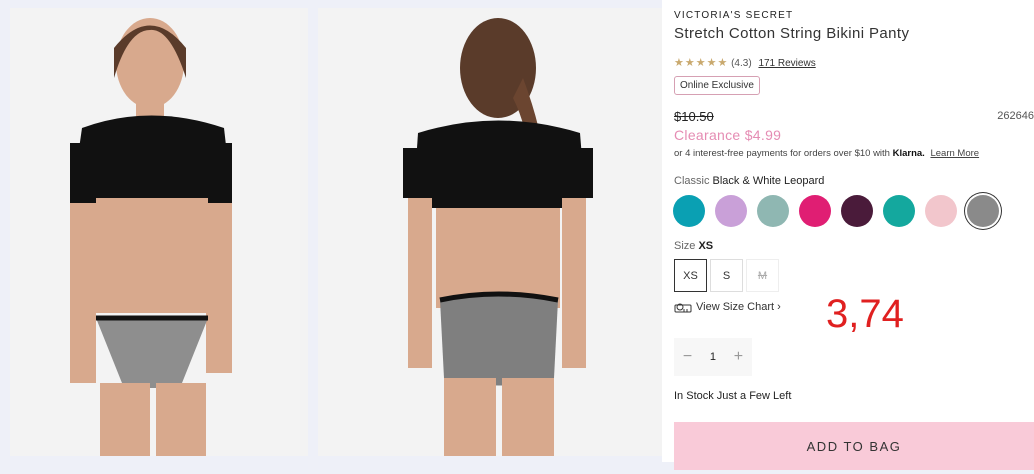 This screenshot has width=1034, height=474. I want to click on selected-color: Black & White Leopard, so click(768, 181).